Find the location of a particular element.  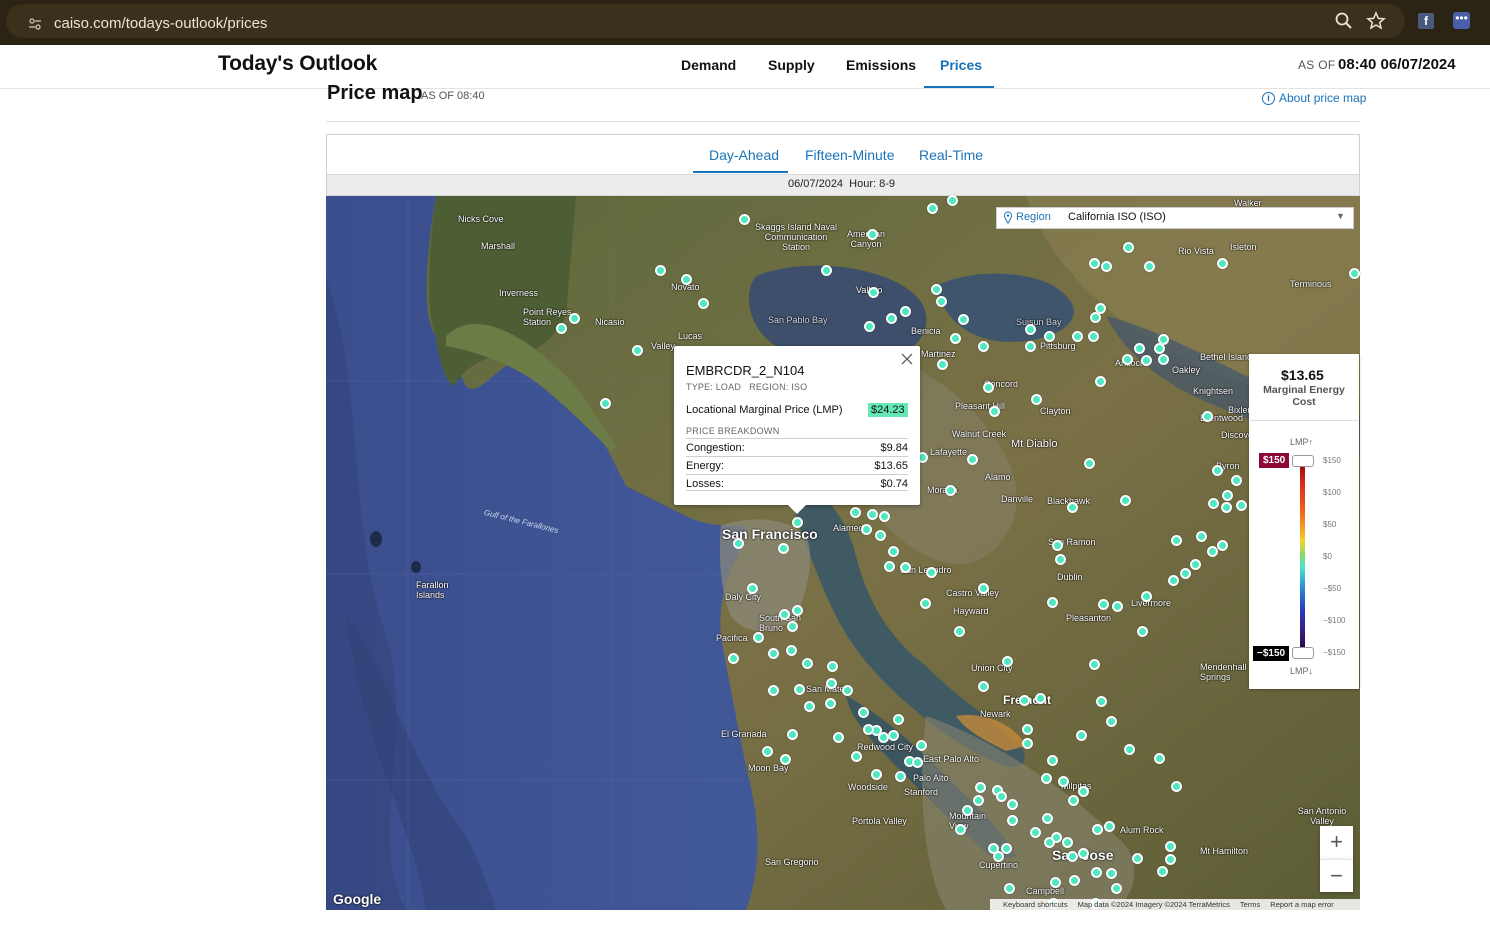

keyboard-shortcuts-link: Keyboard shortcuts is located at coordinates (1035, 904).